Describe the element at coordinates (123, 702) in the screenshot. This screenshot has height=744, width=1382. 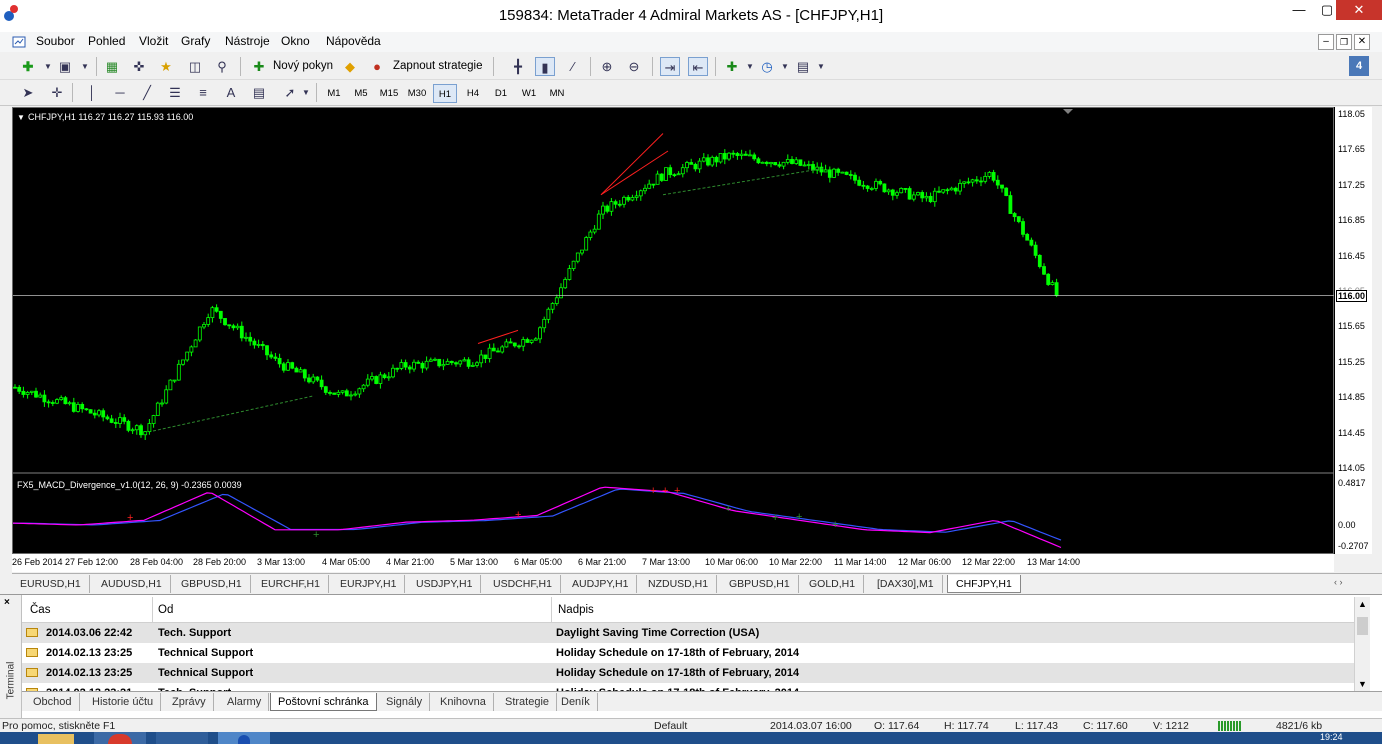
I see `terminal-tab: Historie účtu` at that location.